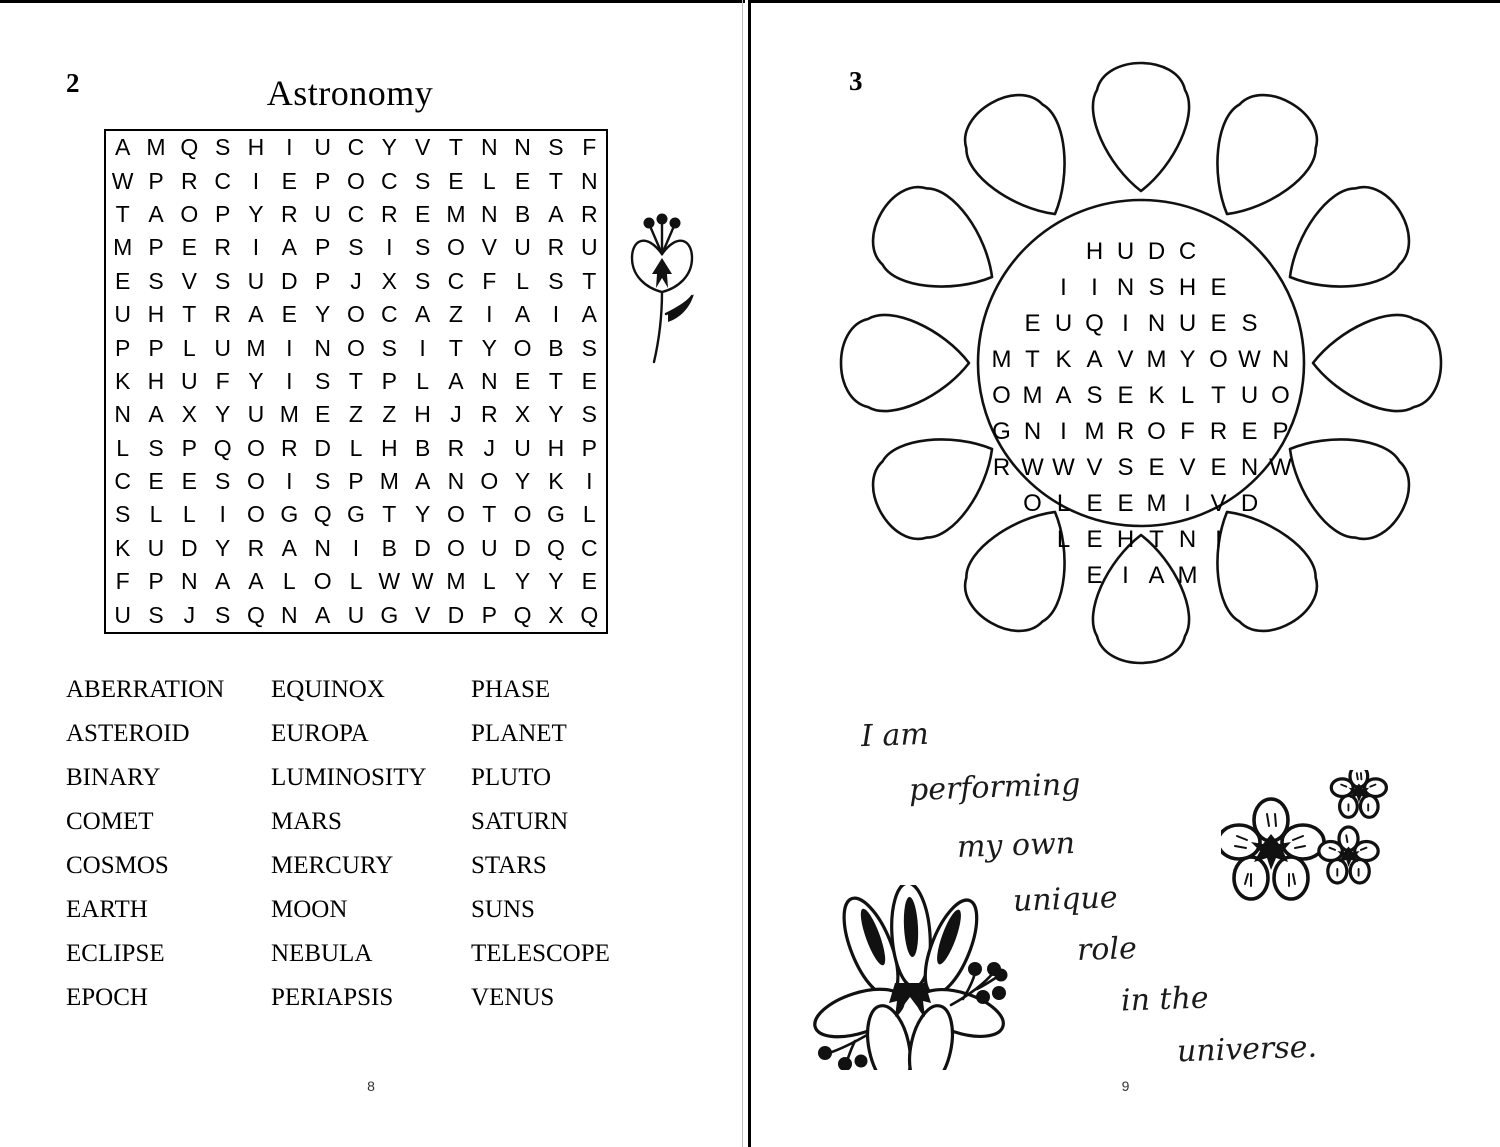 The height and width of the screenshot is (1147, 1500). Describe the element at coordinates (568, 910) in the screenshot. I see `word-list-item: SUNS` at that location.